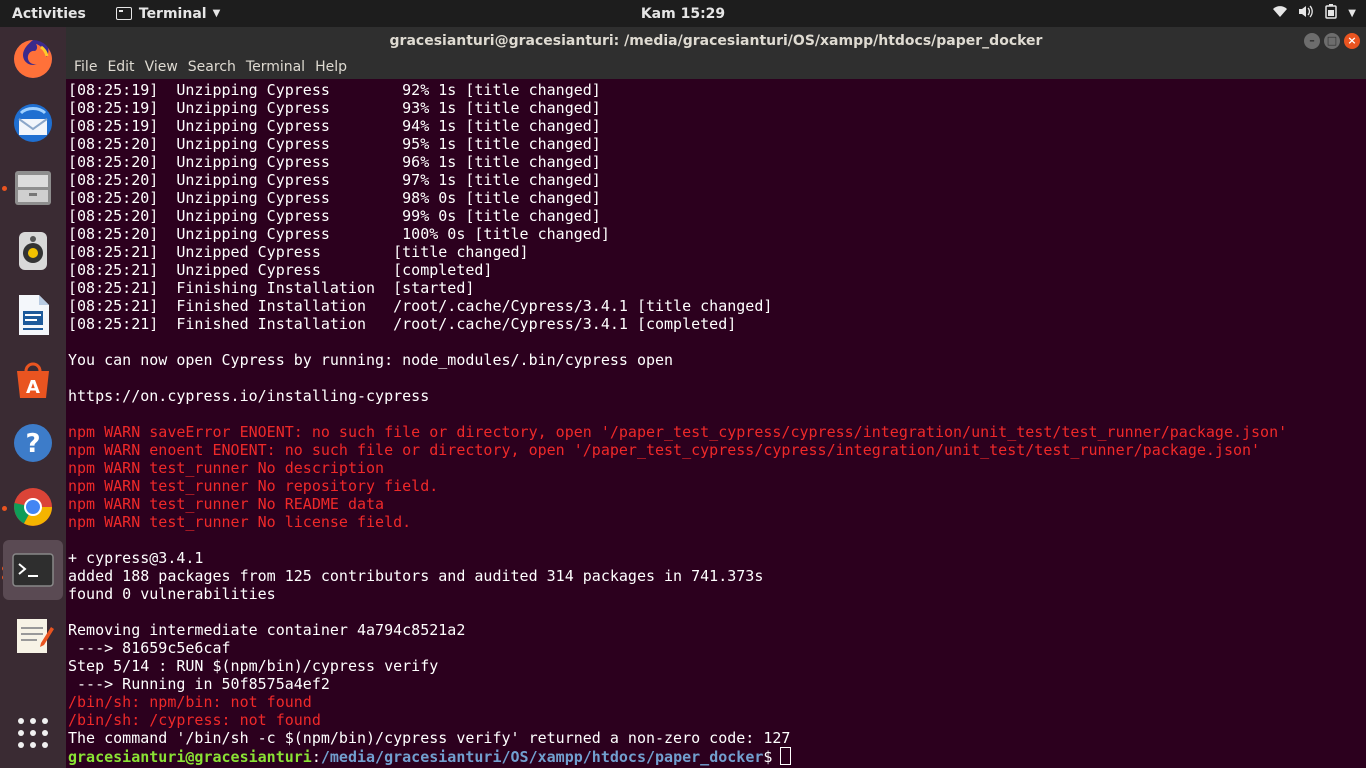 The height and width of the screenshot is (768, 1366). Describe the element at coordinates (199, 684) in the screenshot. I see `terminal-line: ---> Running in 50f8575a4ef2` at that location.